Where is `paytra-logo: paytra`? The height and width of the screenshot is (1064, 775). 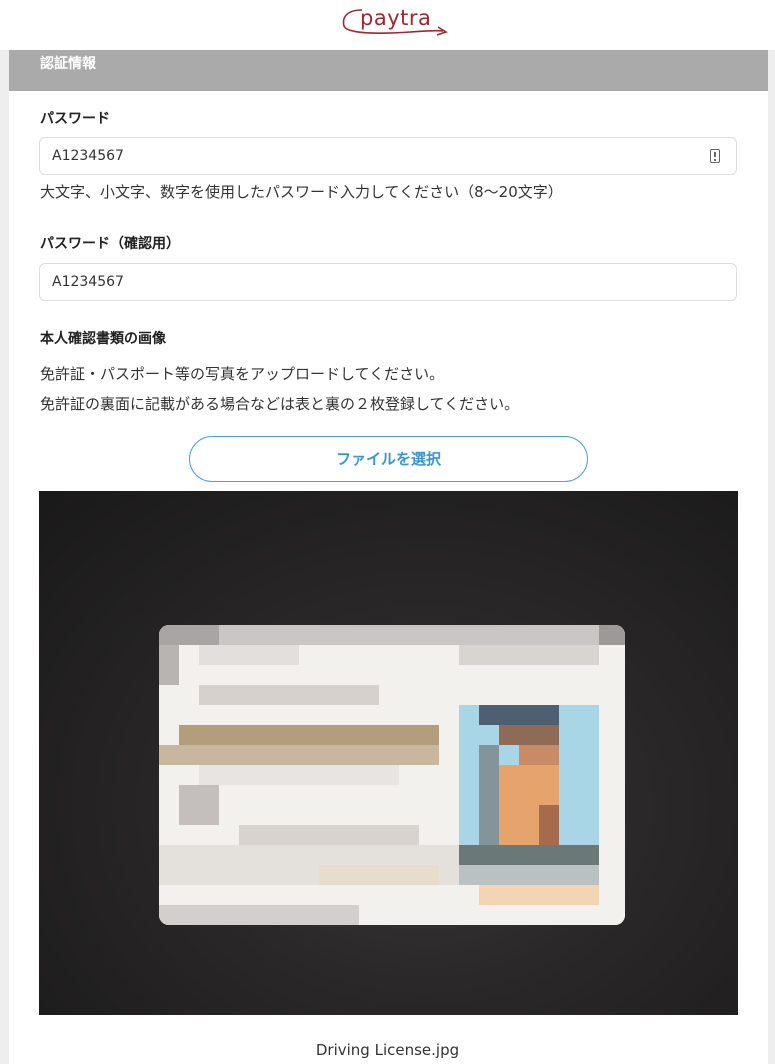
paytra-logo: paytra is located at coordinates (396, 22).